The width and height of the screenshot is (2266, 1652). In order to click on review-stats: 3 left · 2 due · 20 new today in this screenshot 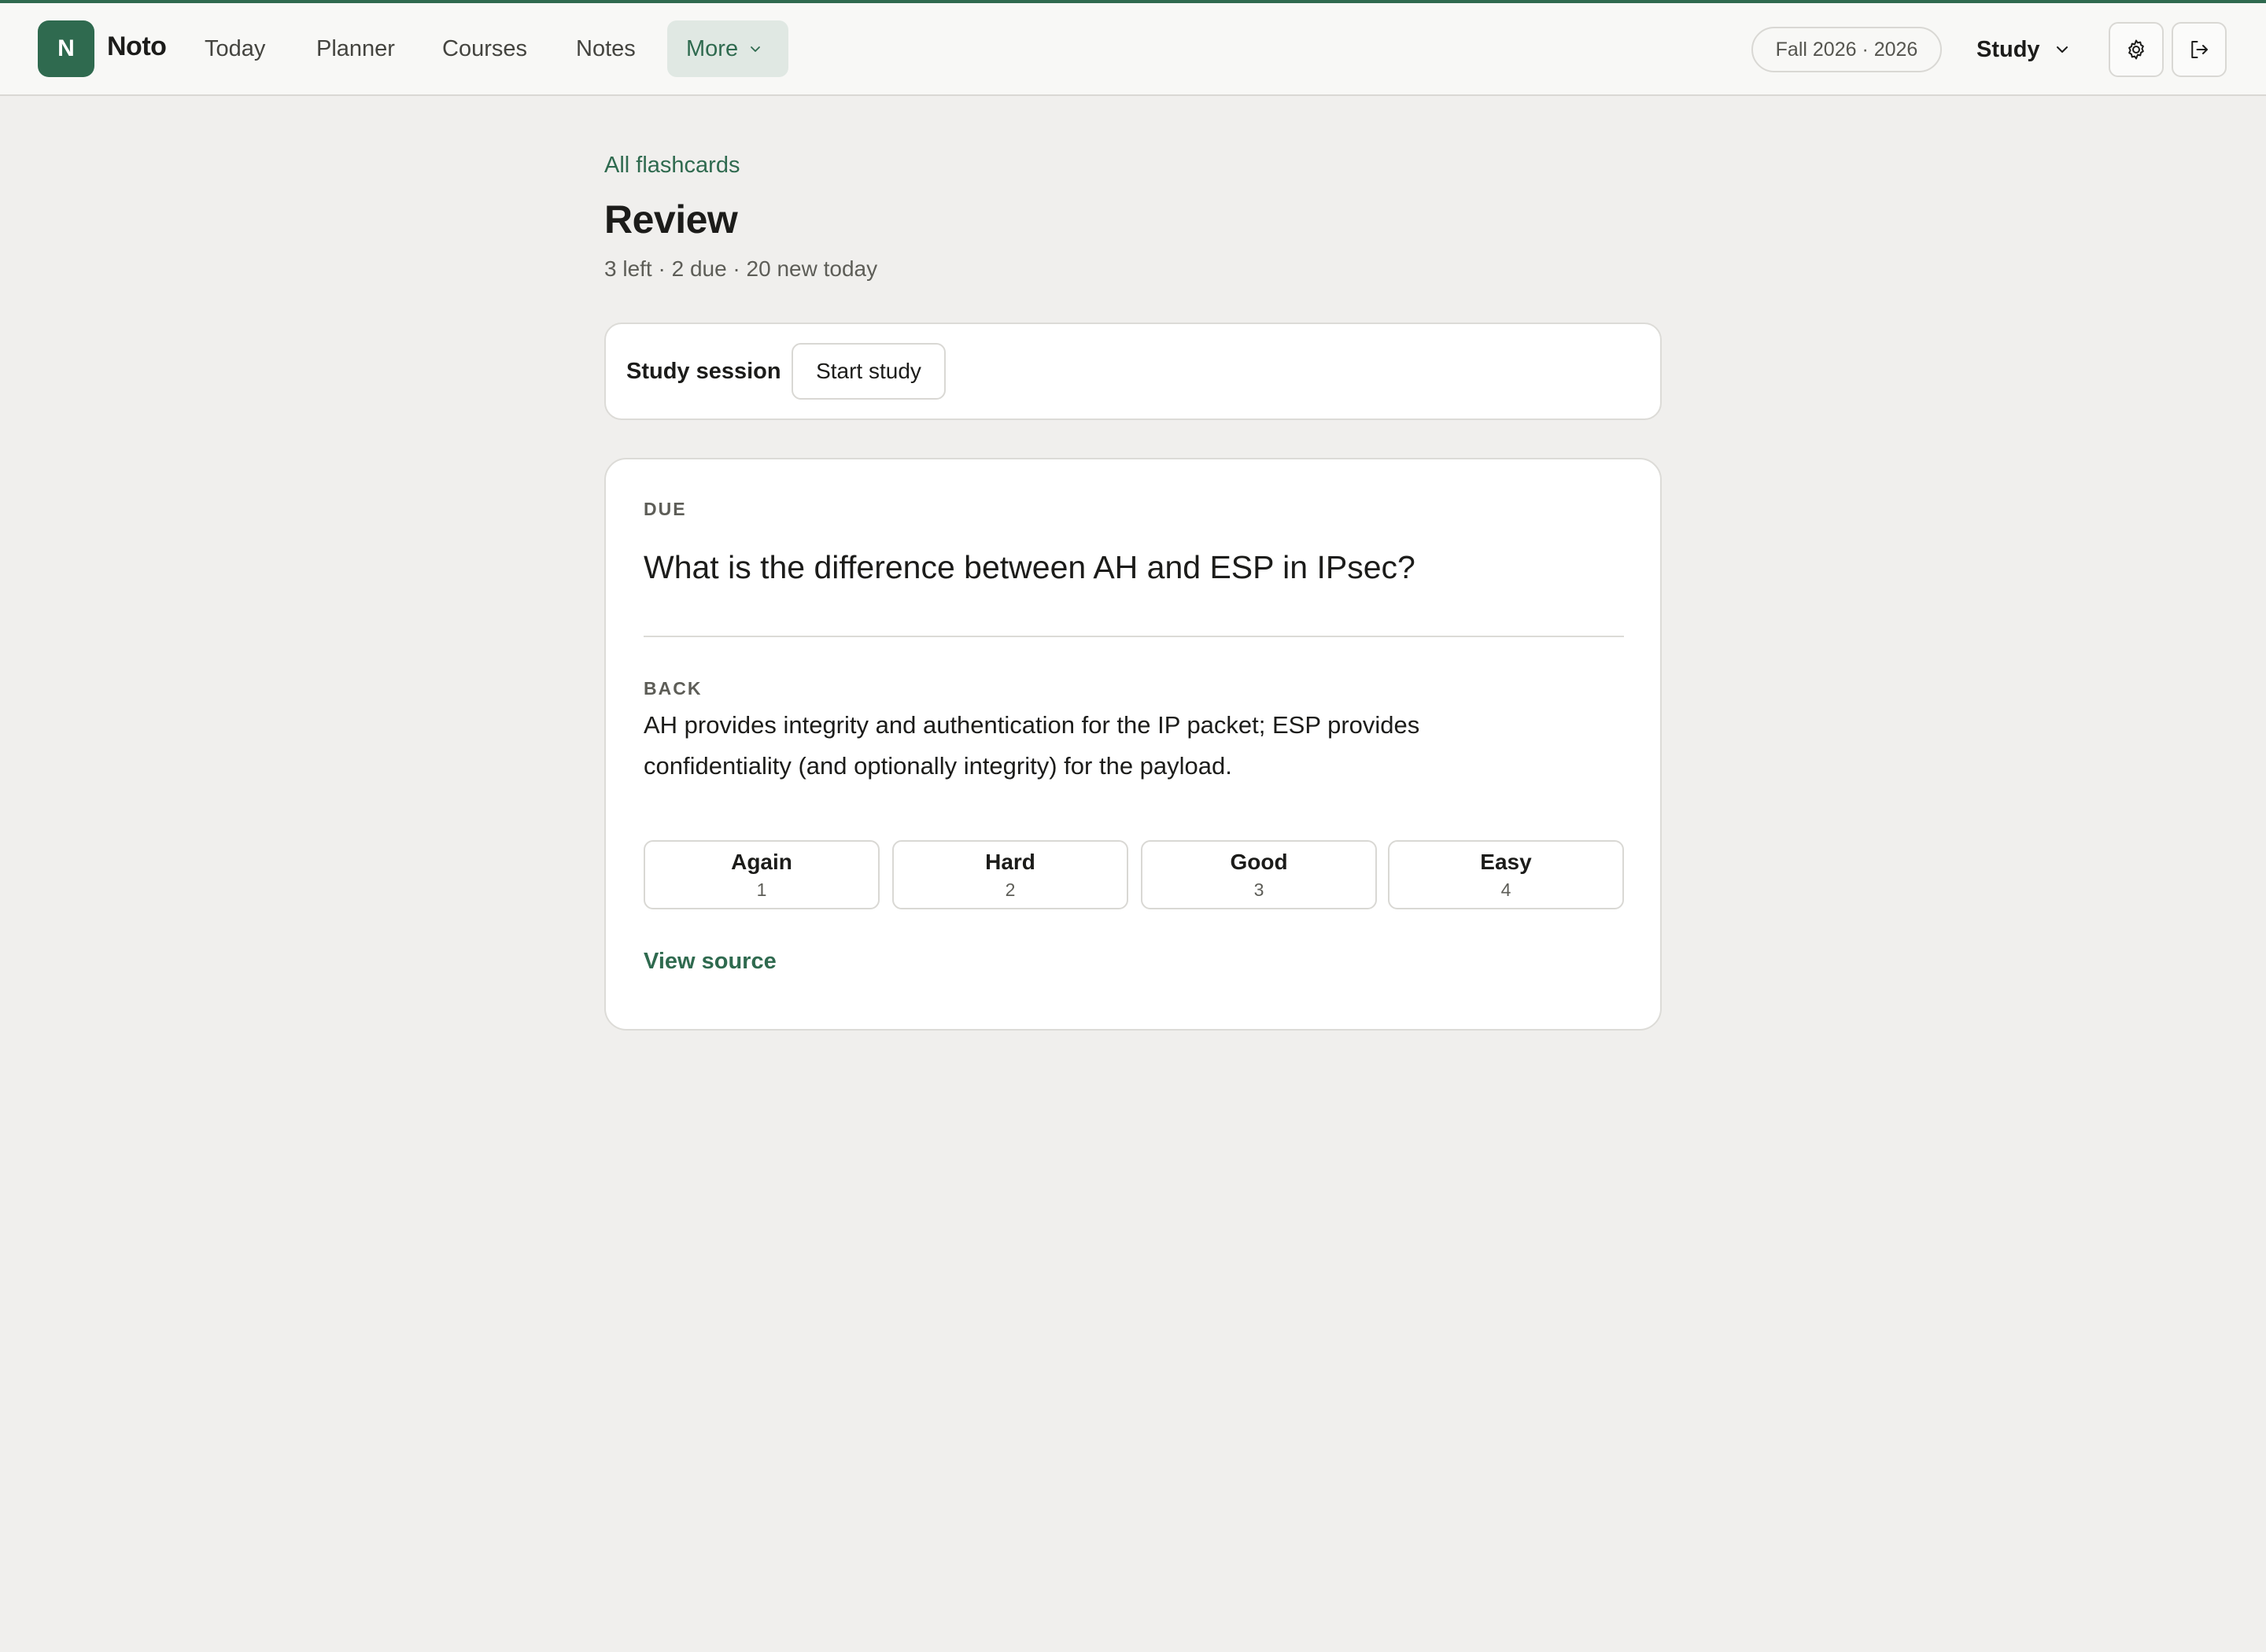, I will do `click(741, 268)`.